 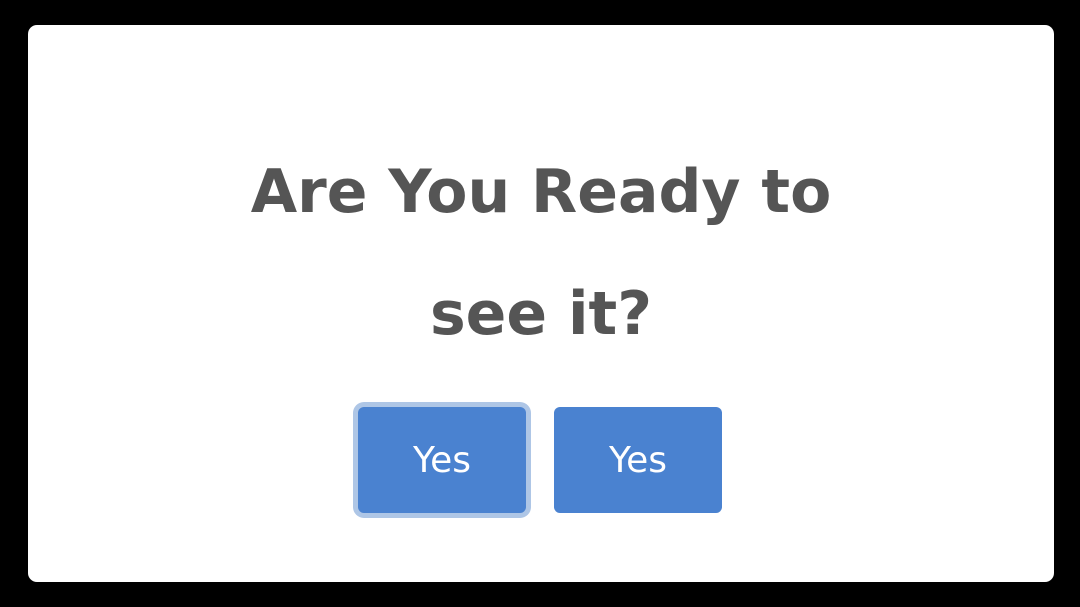 What do you see at coordinates (541, 314) in the screenshot?
I see `dialog-title-line-2: see it?` at bounding box center [541, 314].